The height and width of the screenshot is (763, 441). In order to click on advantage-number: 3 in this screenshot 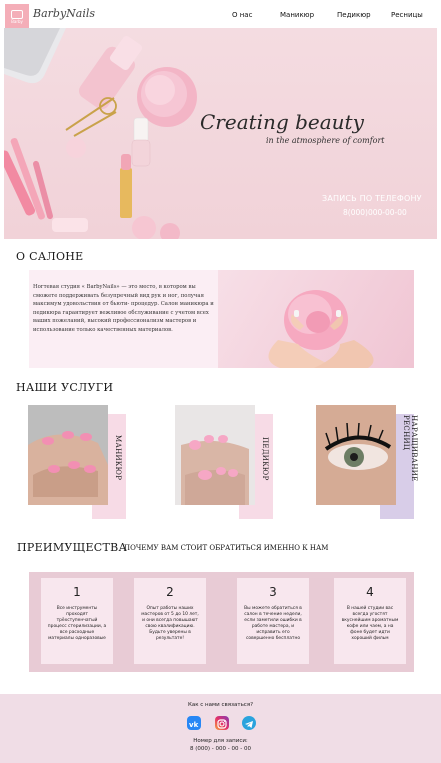, I will do `click(273, 592)`.